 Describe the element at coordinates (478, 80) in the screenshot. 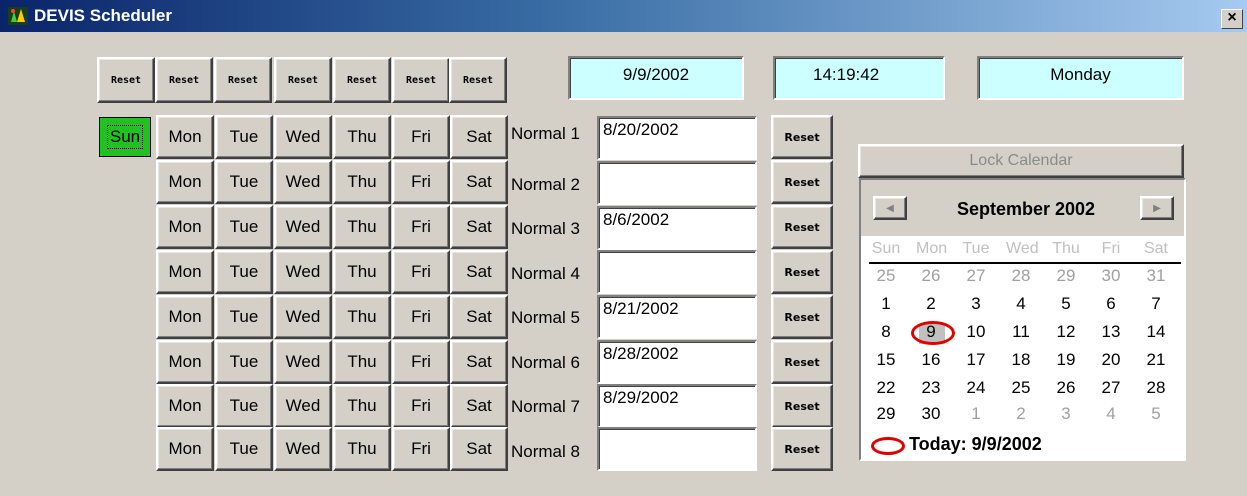

I see `reset-sat-button: Reset` at that location.